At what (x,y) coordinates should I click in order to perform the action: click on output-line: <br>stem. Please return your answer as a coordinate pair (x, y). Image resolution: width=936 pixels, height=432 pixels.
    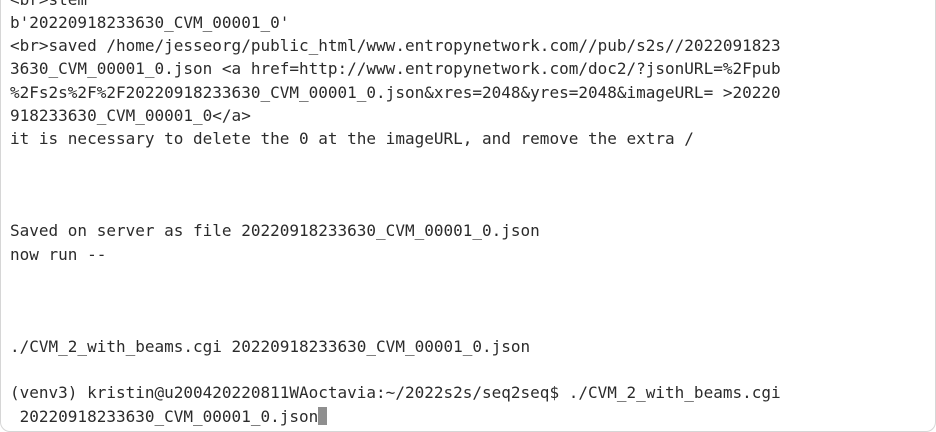
    Looking at the image, I should click on (470, 5).